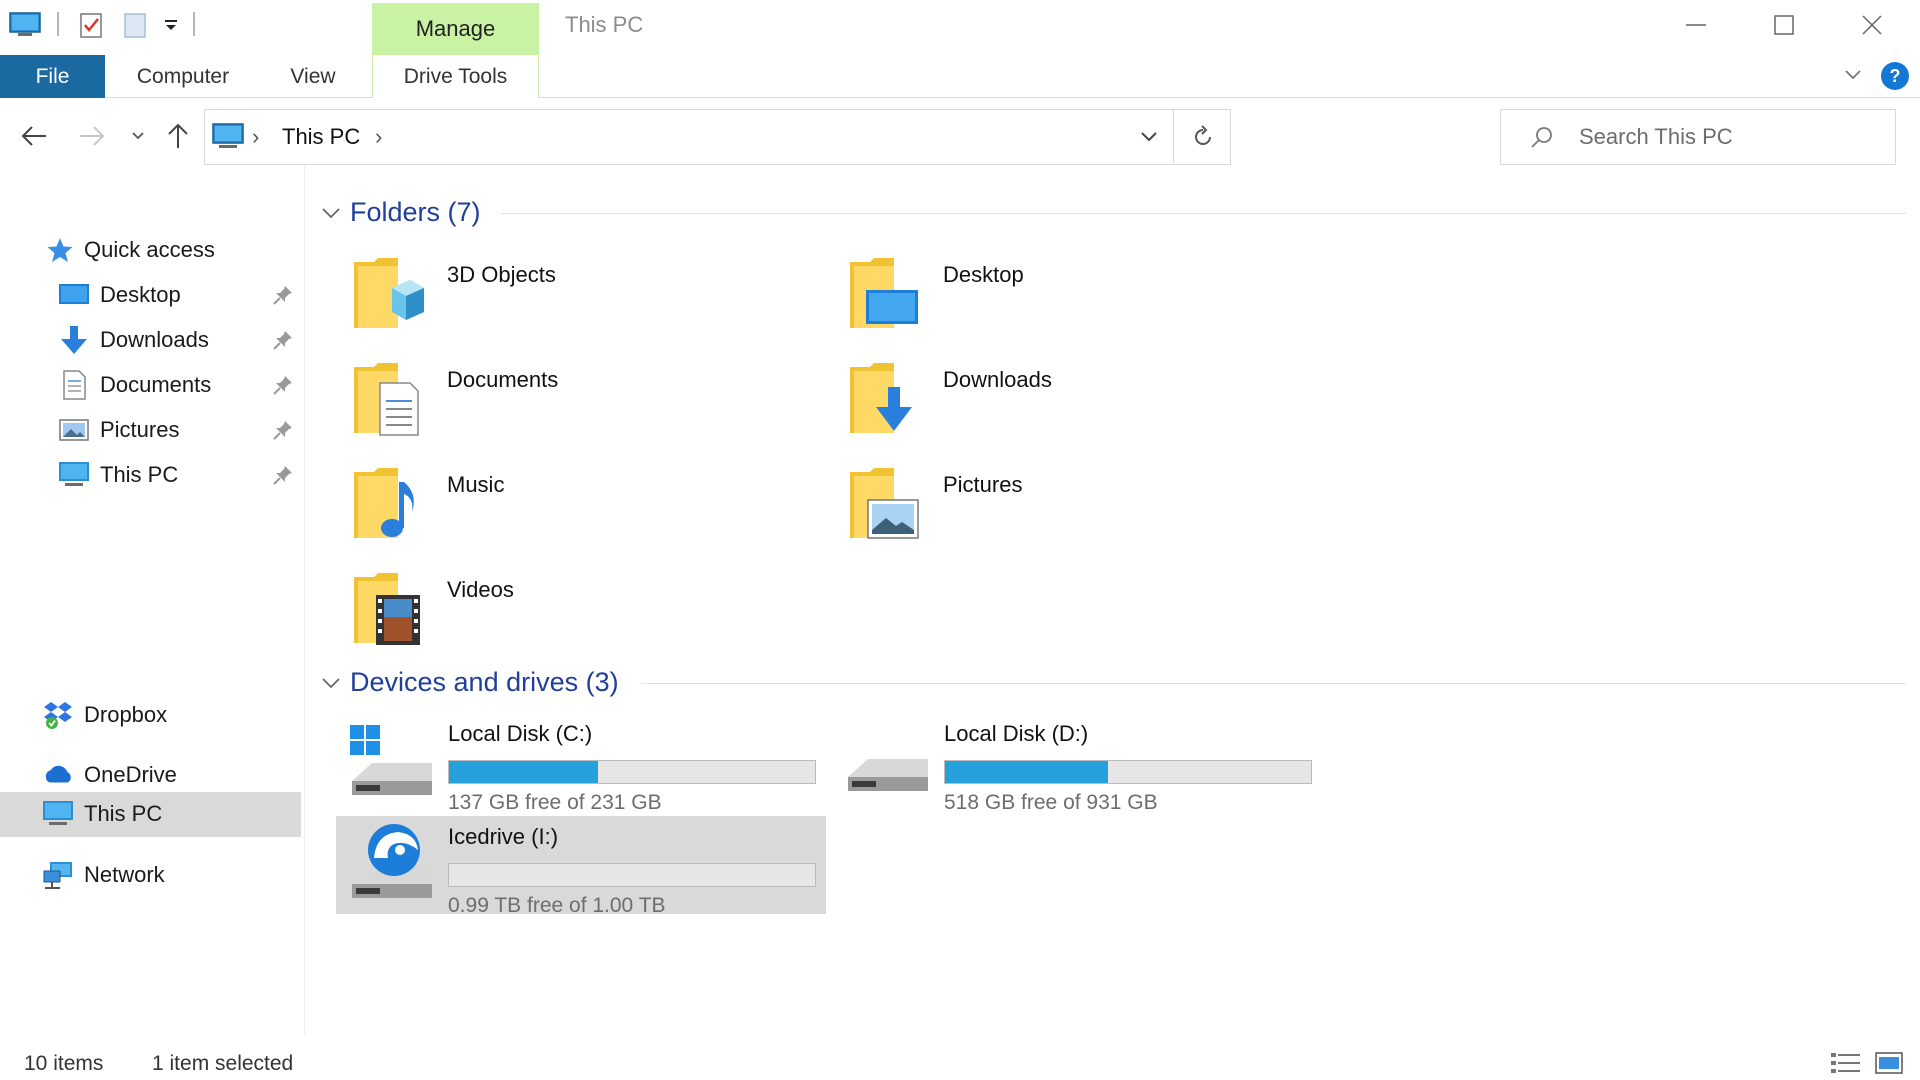 The image size is (1920, 1080). I want to click on group-title: Devices and drives (3), so click(484, 682).